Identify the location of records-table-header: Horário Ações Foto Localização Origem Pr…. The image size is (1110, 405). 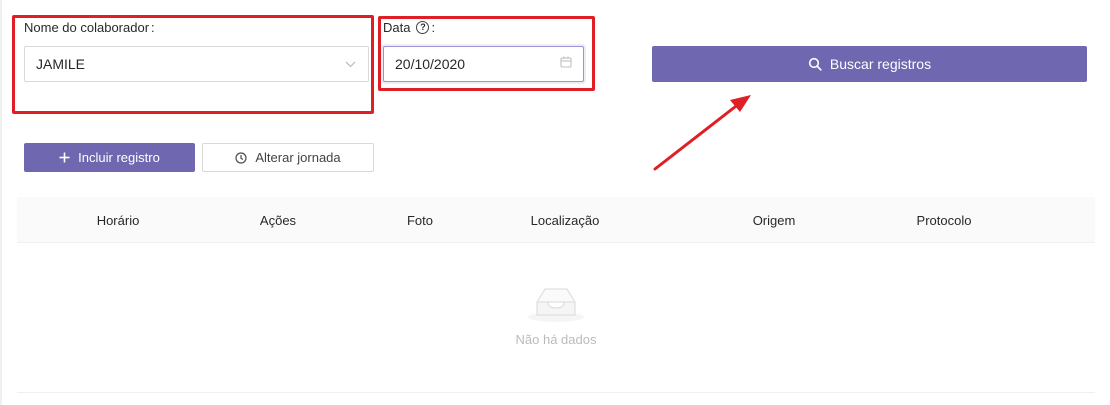
(556, 220).